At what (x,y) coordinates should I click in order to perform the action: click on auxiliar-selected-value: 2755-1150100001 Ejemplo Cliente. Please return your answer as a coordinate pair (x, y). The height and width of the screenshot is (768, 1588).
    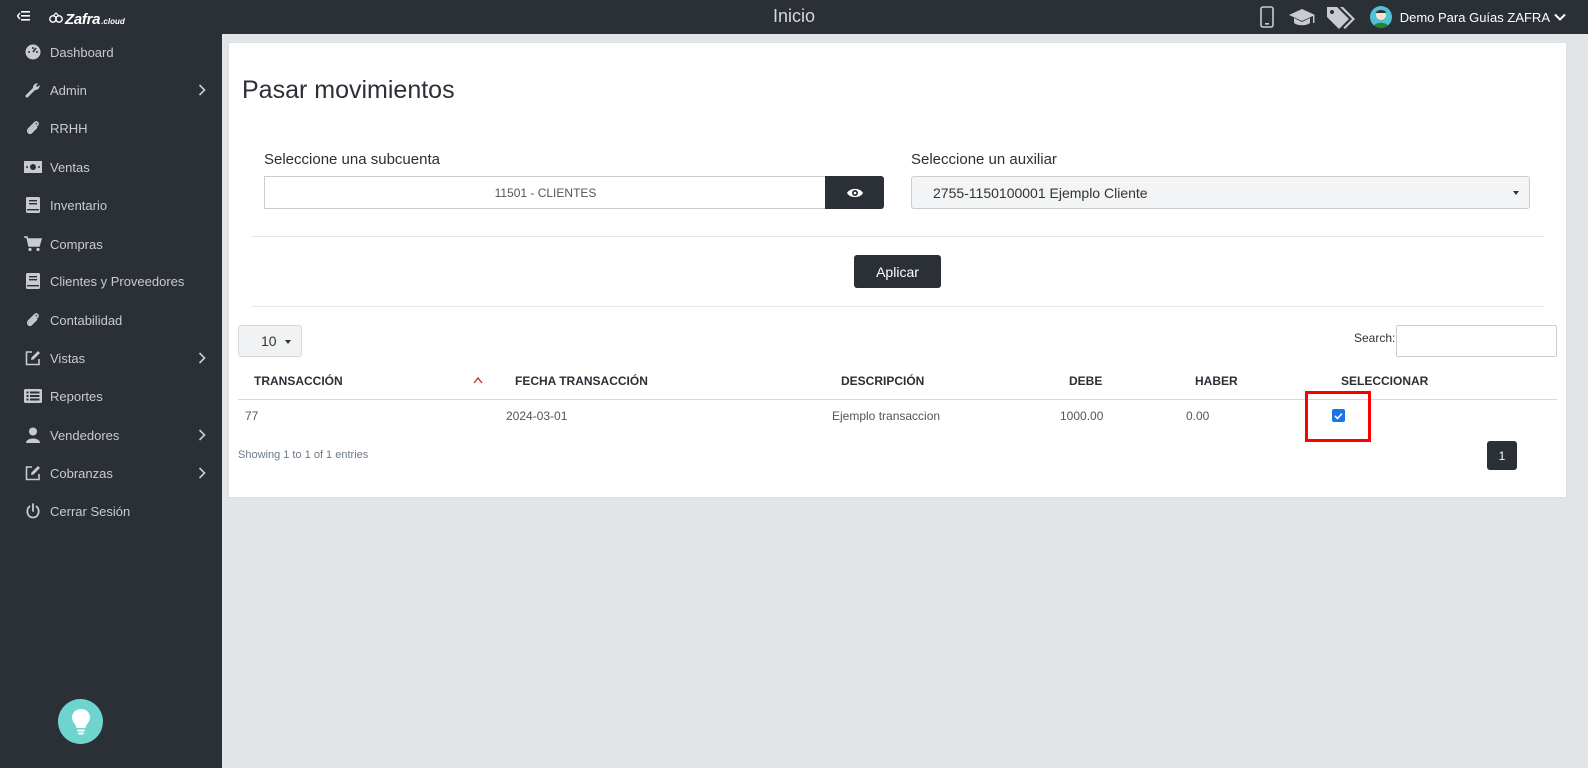
    Looking at the image, I should click on (1040, 192).